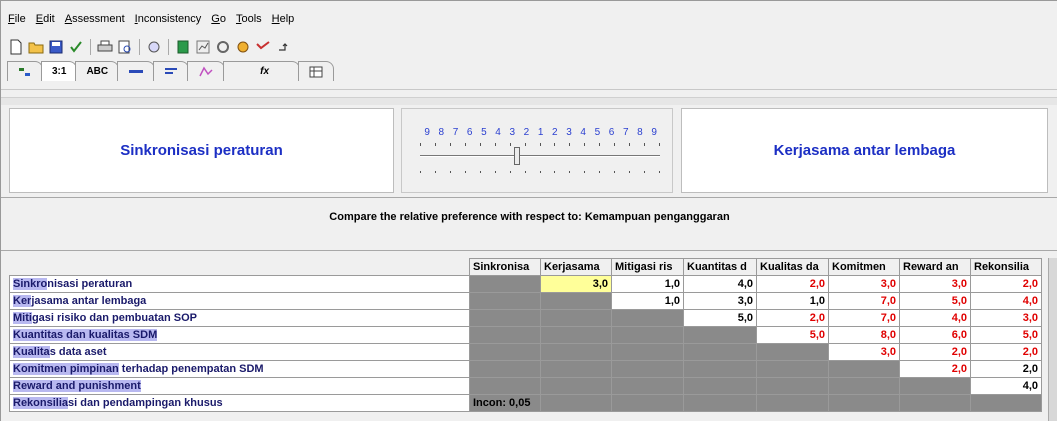  I want to click on menu-file: File, so click(17, 22).